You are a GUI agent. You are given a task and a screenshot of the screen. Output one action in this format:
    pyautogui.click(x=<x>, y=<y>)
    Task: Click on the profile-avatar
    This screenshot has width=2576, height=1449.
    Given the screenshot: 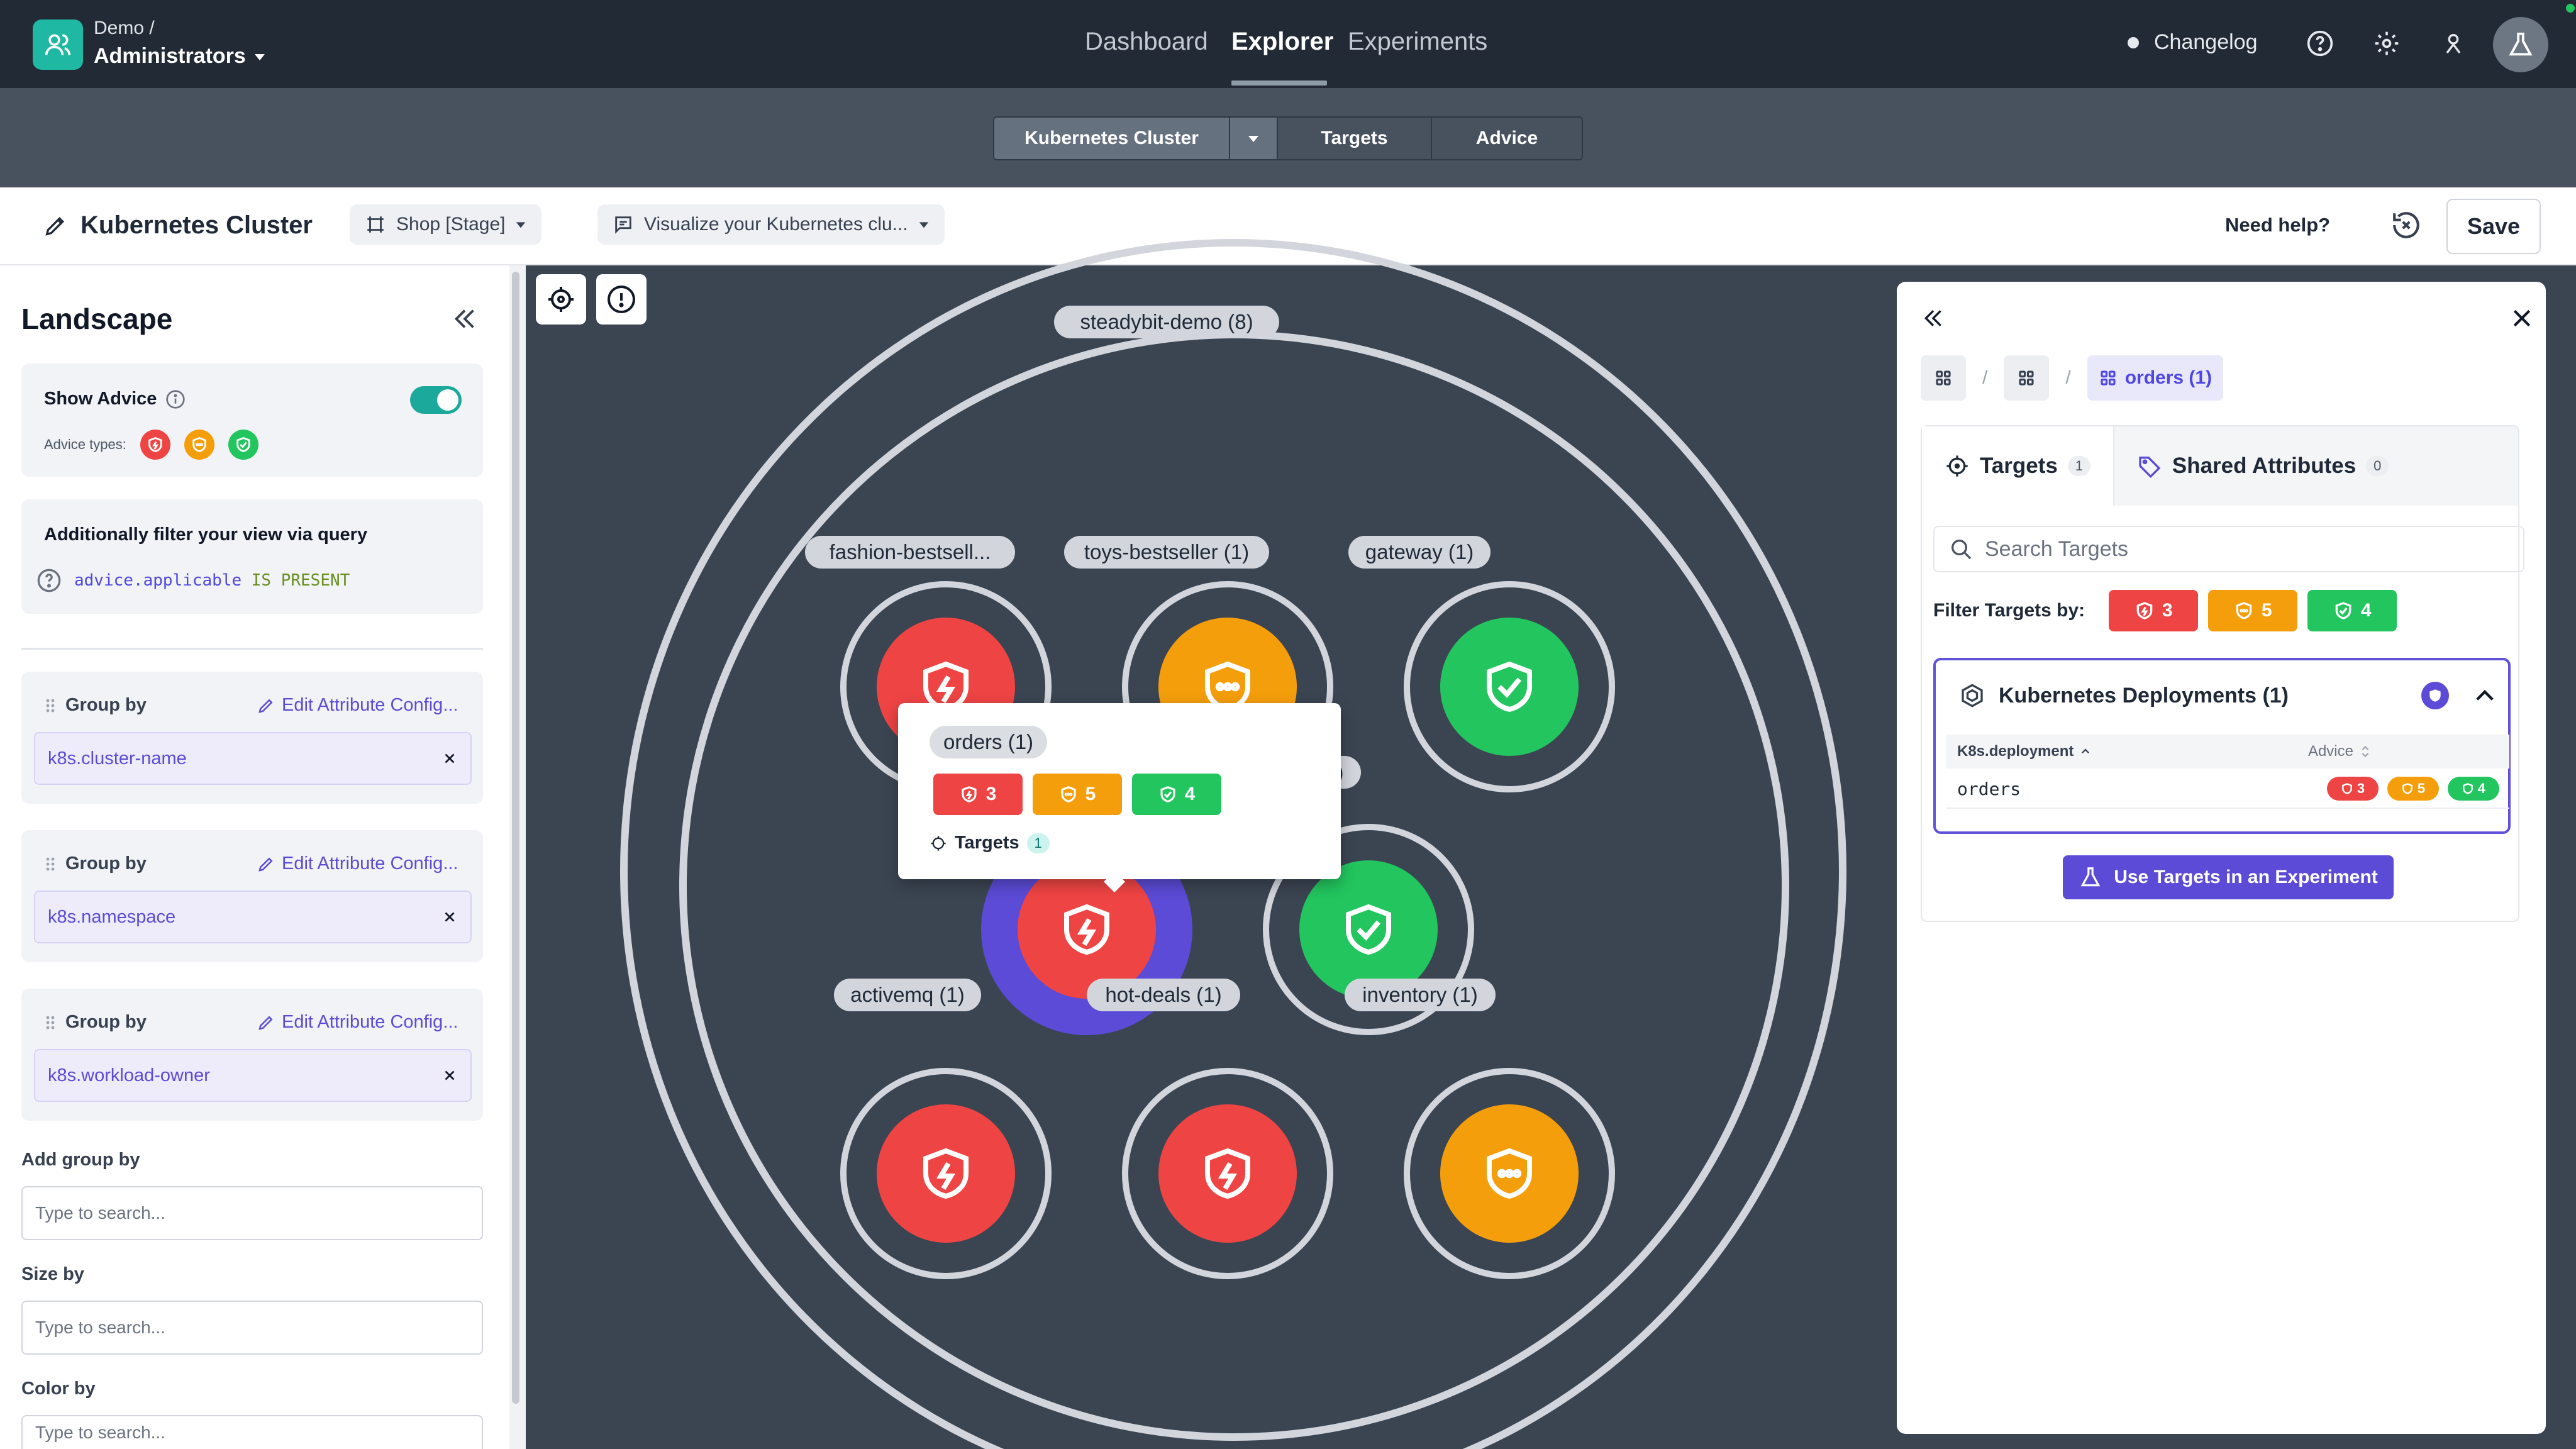 What is the action you would take?
    pyautogui.click(x=2520, y=44)
    